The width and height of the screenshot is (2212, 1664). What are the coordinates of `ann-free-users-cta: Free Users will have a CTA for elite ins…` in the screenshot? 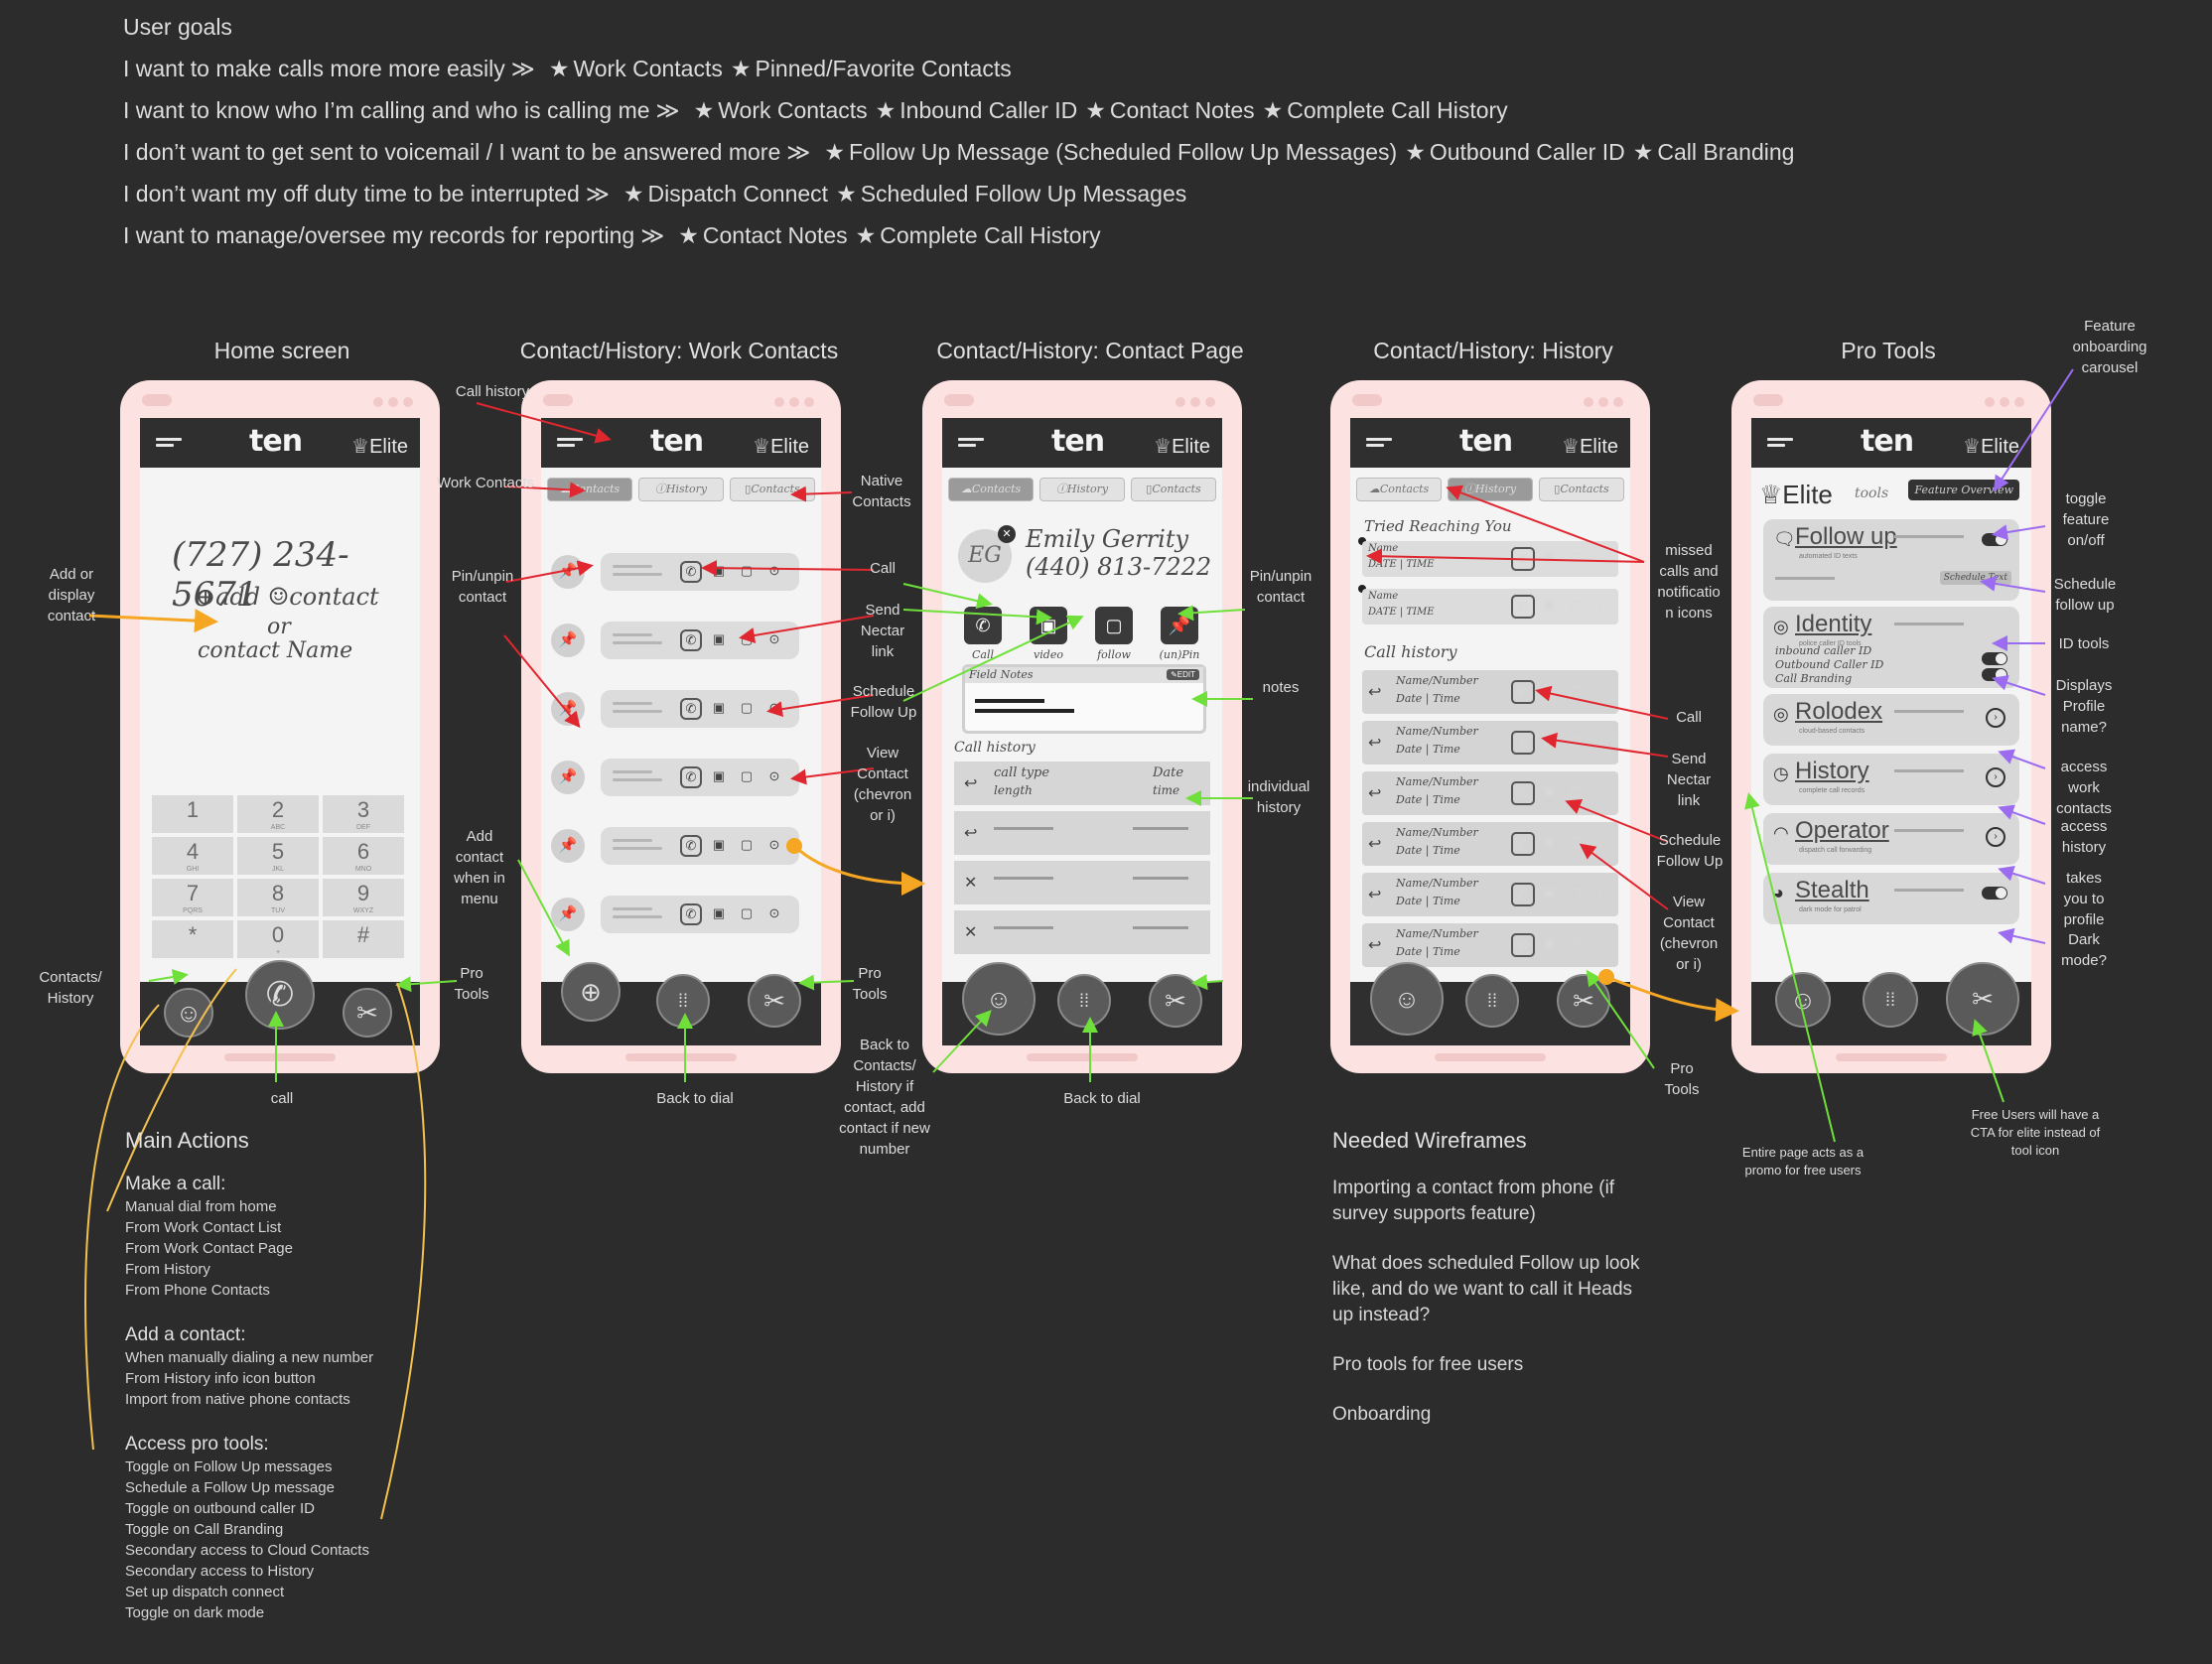 It's located at (2035, 1132).